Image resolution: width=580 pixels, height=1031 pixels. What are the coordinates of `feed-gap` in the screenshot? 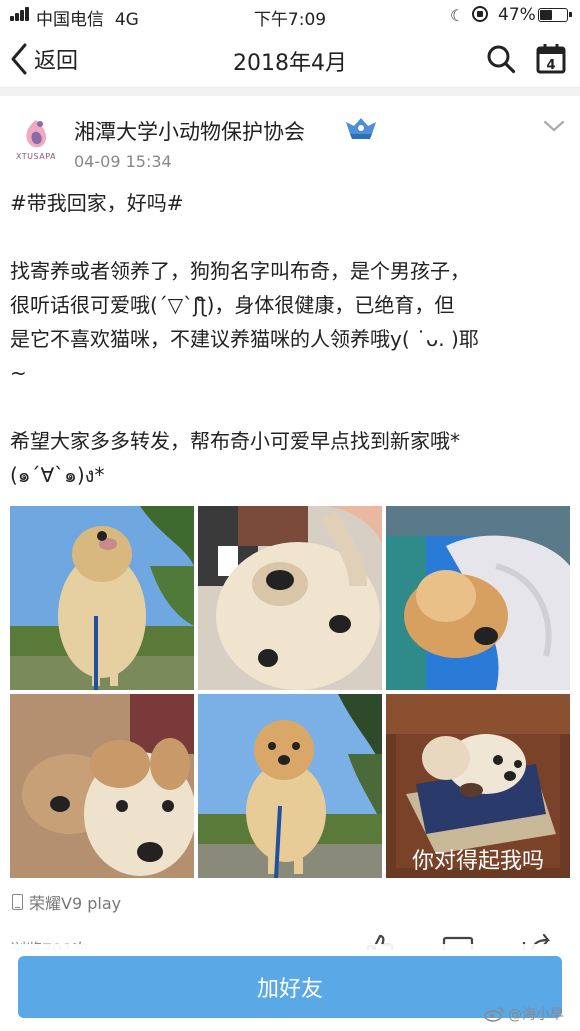 It's located at (290, 92).